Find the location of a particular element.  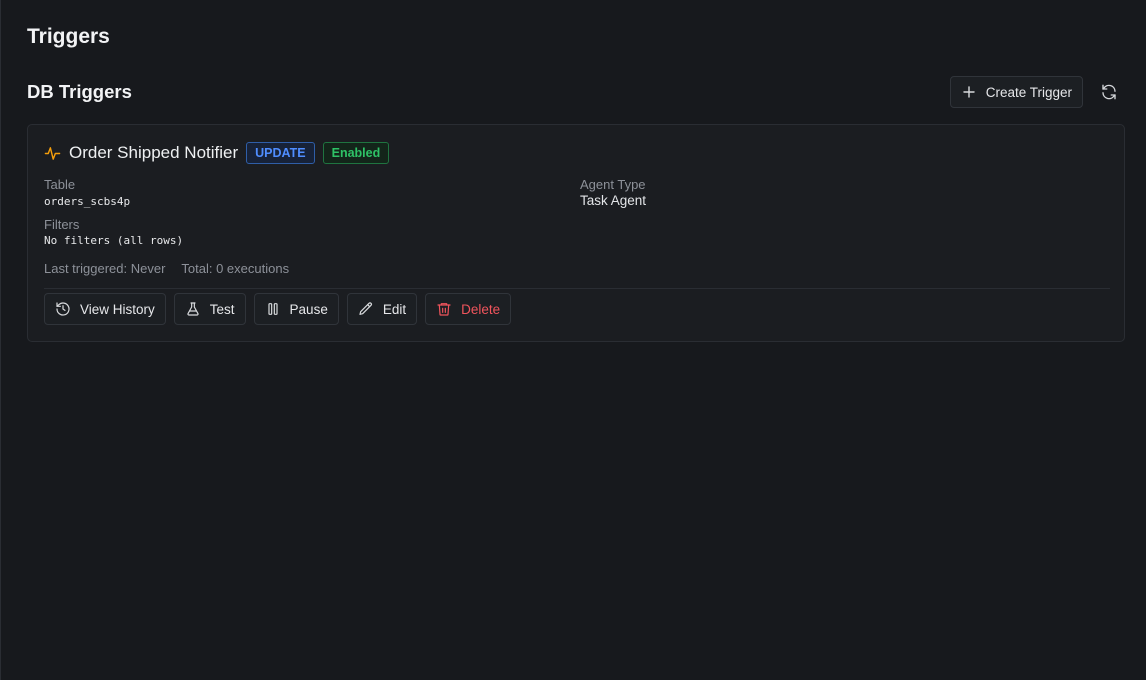

view-history-button: View History is located at coordinates (105, 309).